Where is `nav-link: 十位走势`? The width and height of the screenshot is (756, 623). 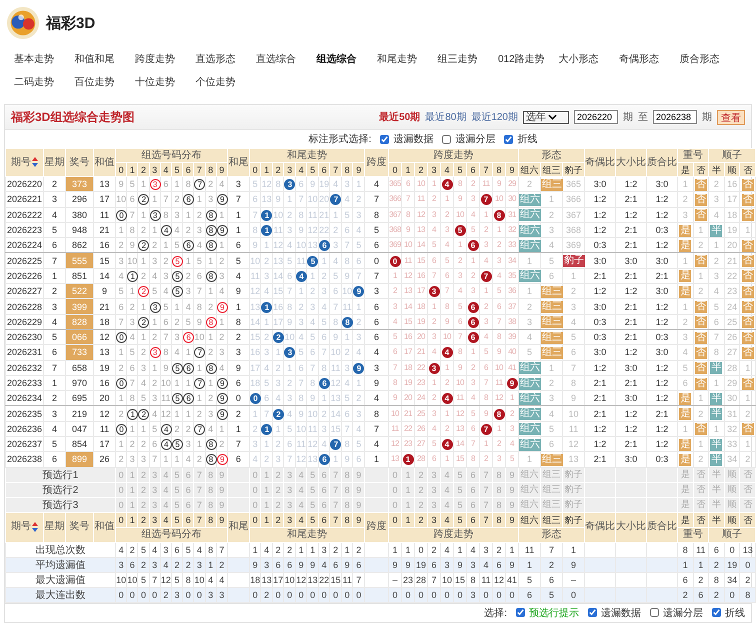
nav-link: 十位走势 is located at coordinates (165, 83).